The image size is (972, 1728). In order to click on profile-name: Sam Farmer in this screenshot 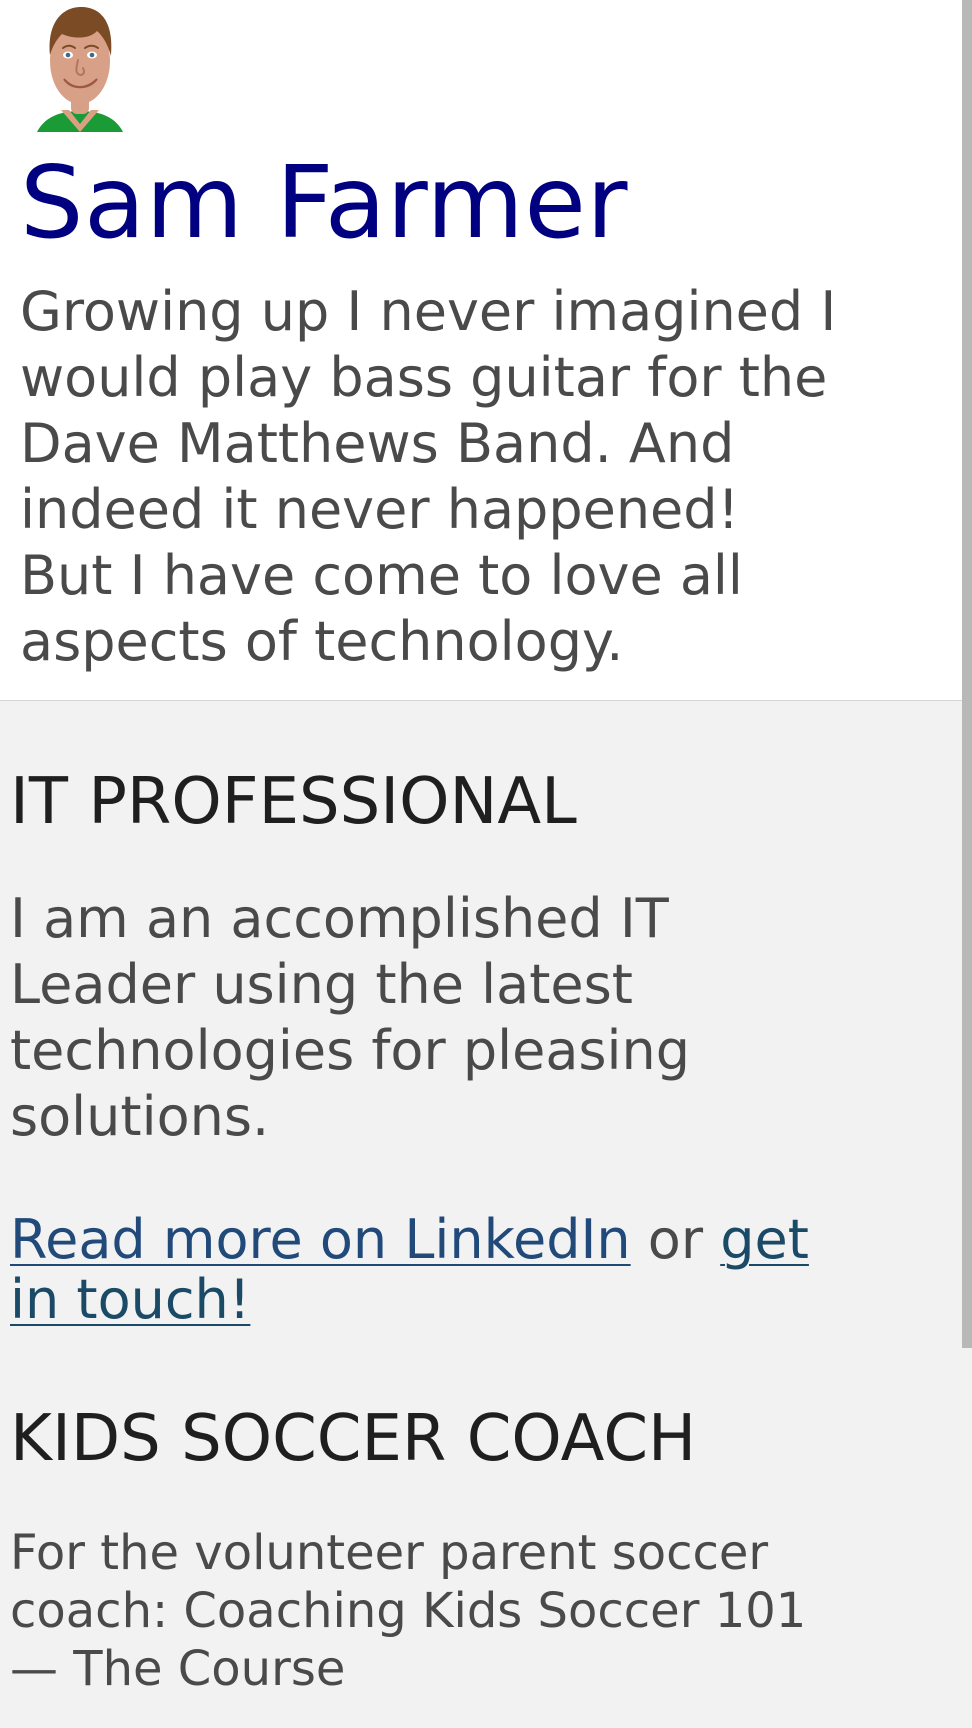, I will do `click(324, 202)`.